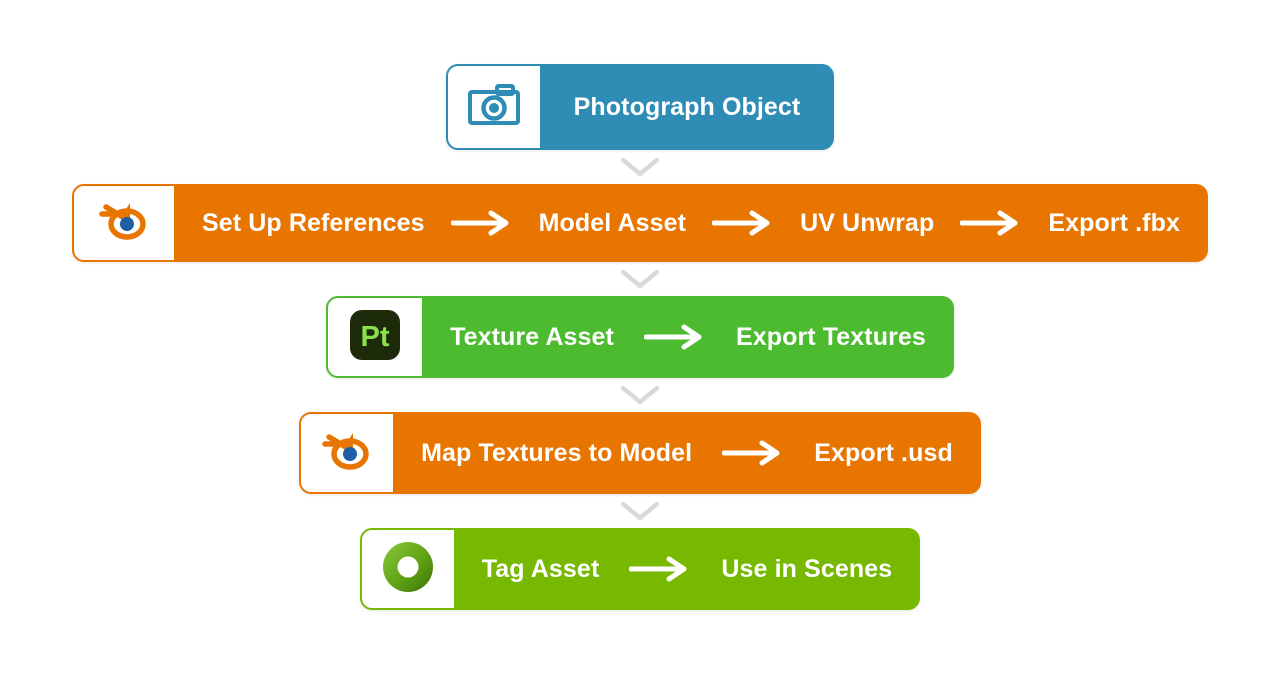  Describe the element at coordinates (806, 569) in the screenshot. I see `pipeline-step: Use in Scenes` at that location.